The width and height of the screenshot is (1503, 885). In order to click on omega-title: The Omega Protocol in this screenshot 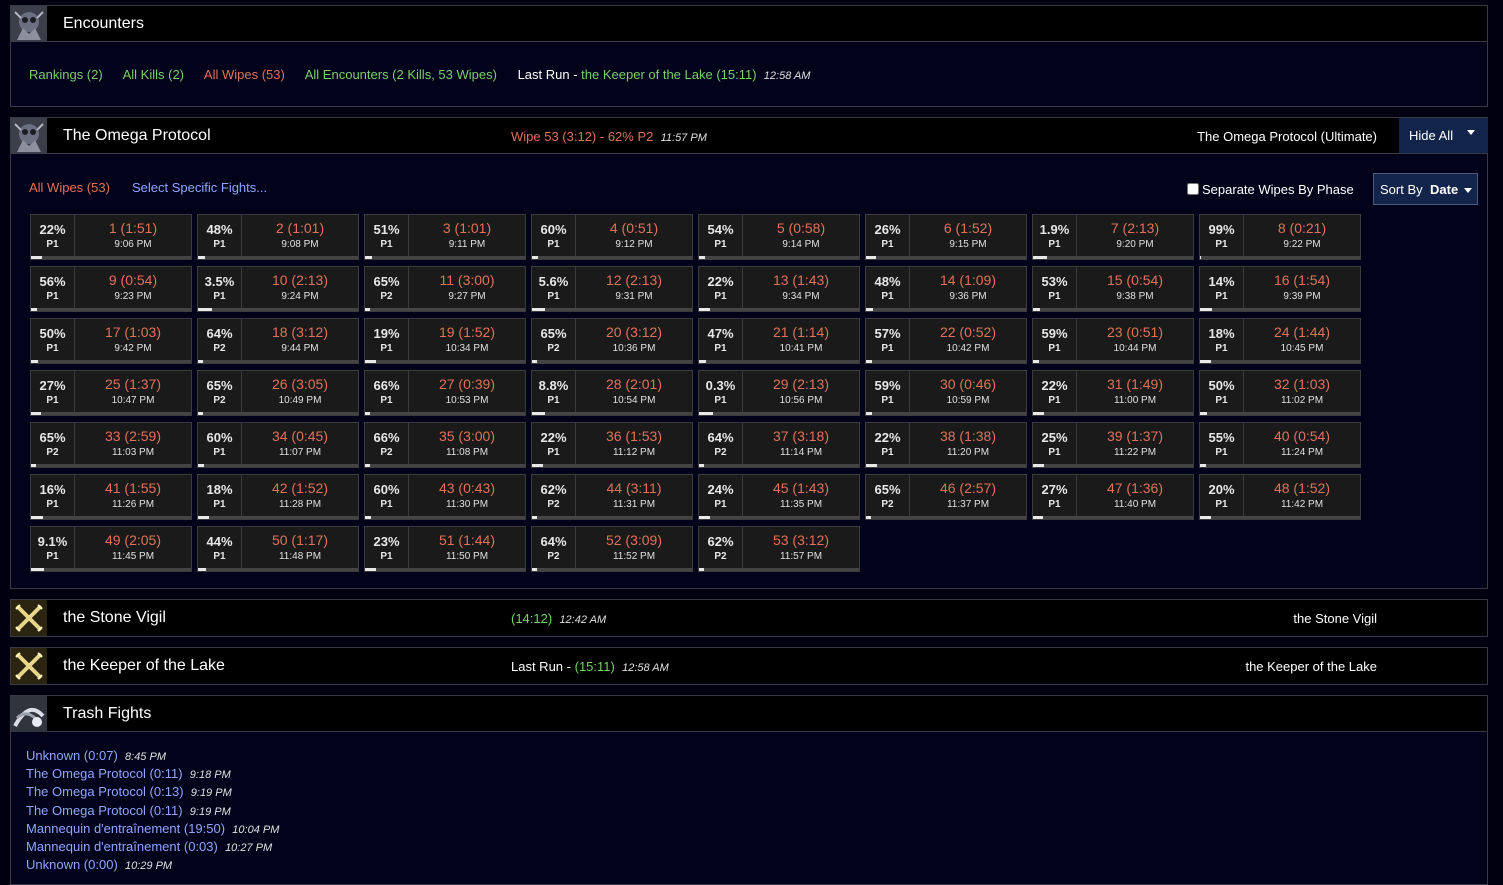, I will do `click(137, 136)`.